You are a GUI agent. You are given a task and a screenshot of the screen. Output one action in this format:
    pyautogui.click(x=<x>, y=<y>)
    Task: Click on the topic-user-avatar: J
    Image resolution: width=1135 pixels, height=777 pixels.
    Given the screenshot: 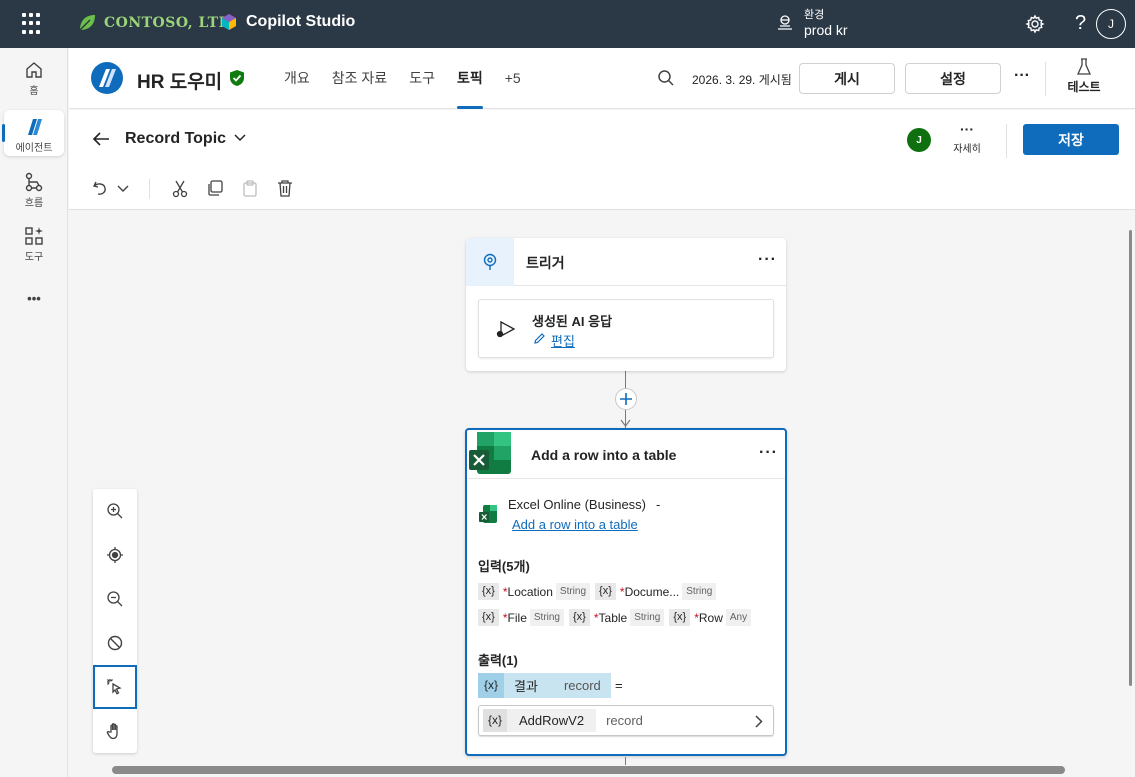 What is the action you would take?
    pyautogui.click(x=919, y=140)
    